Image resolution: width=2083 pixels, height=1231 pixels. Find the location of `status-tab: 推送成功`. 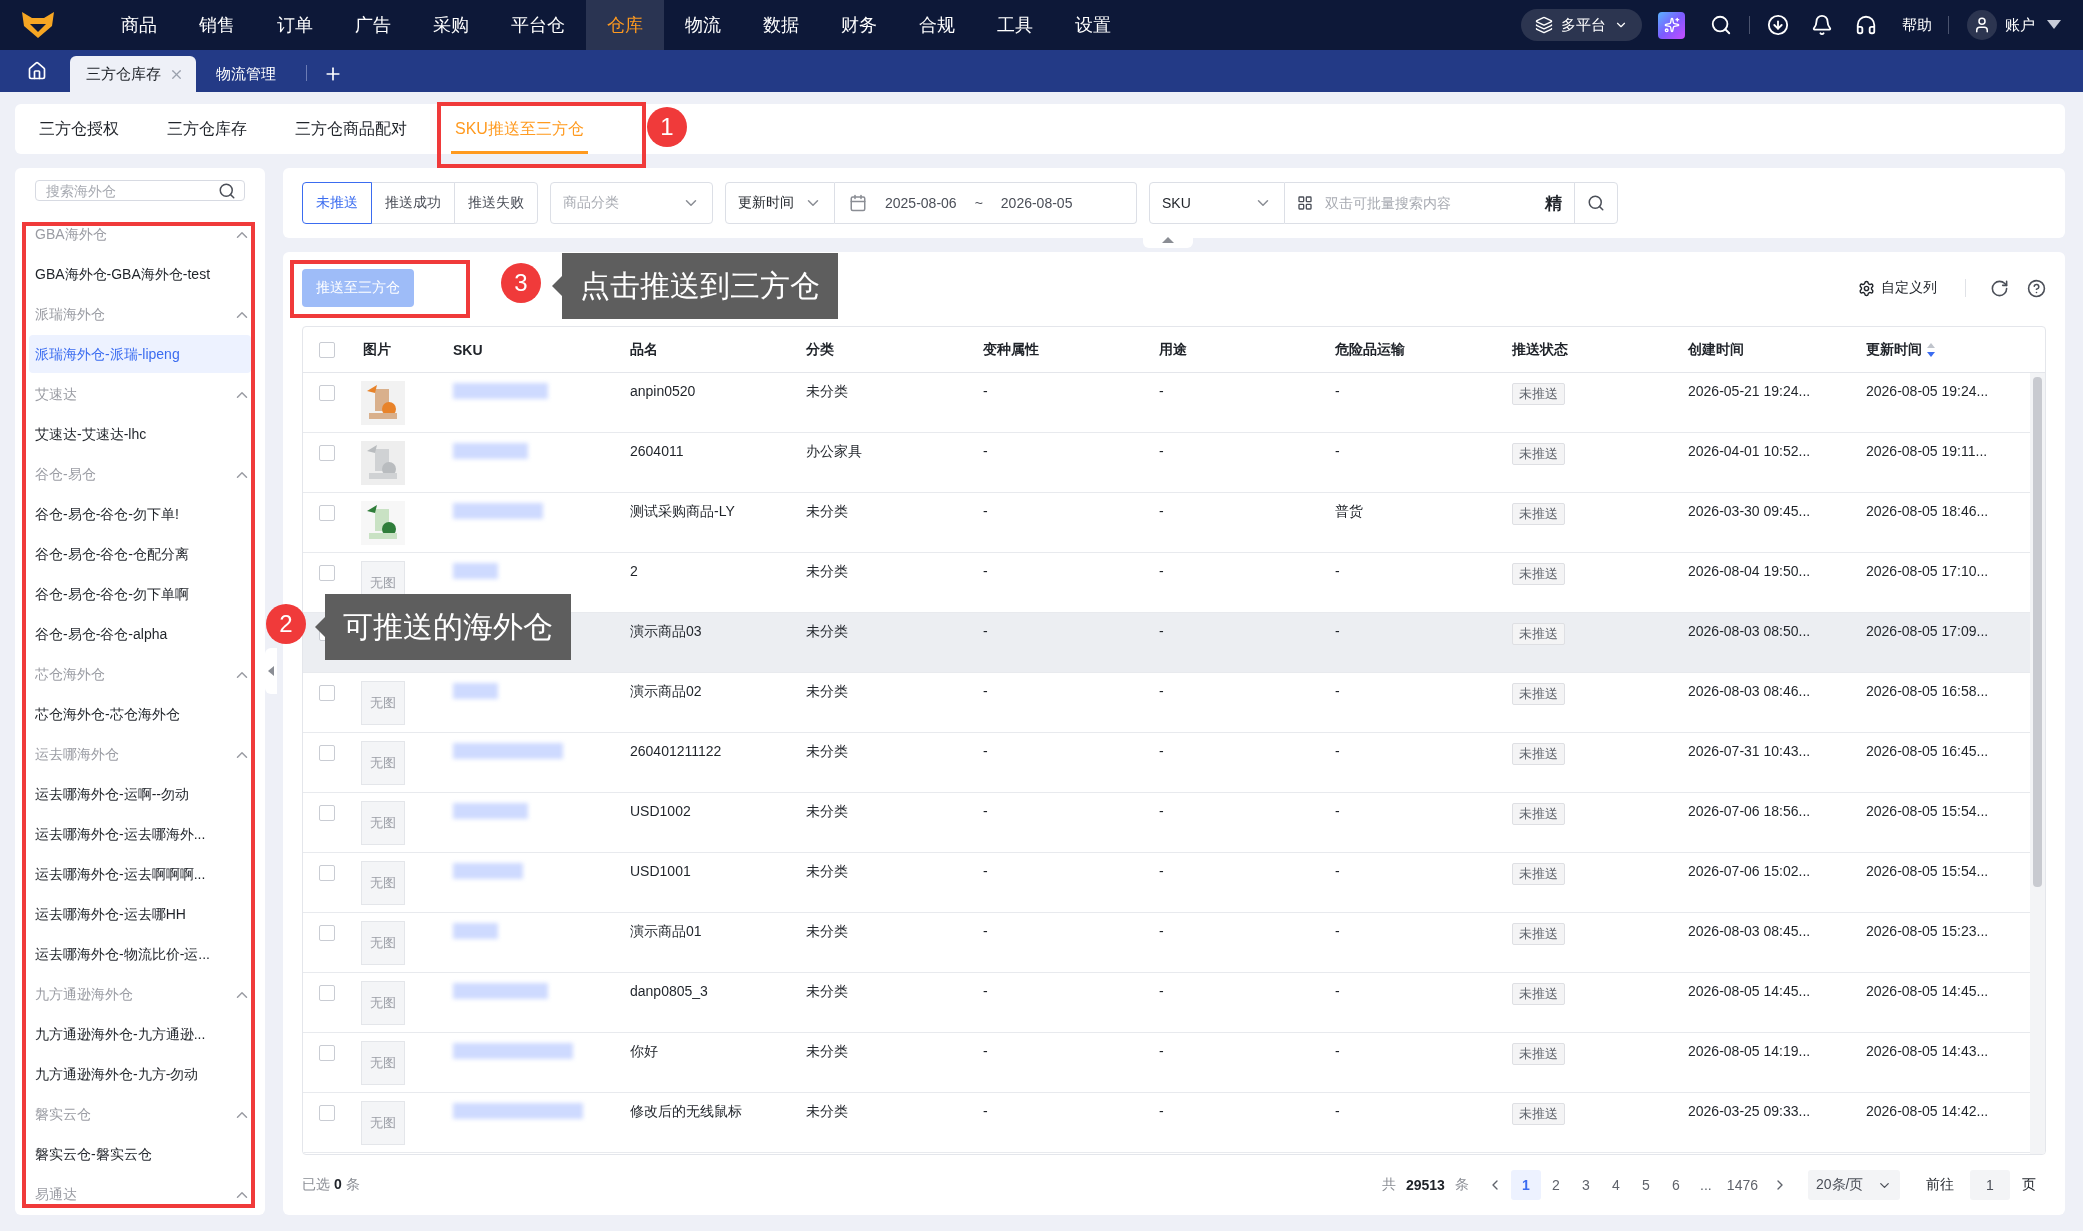

status-tab: 推送成功 is located at coordinates (413, 203).